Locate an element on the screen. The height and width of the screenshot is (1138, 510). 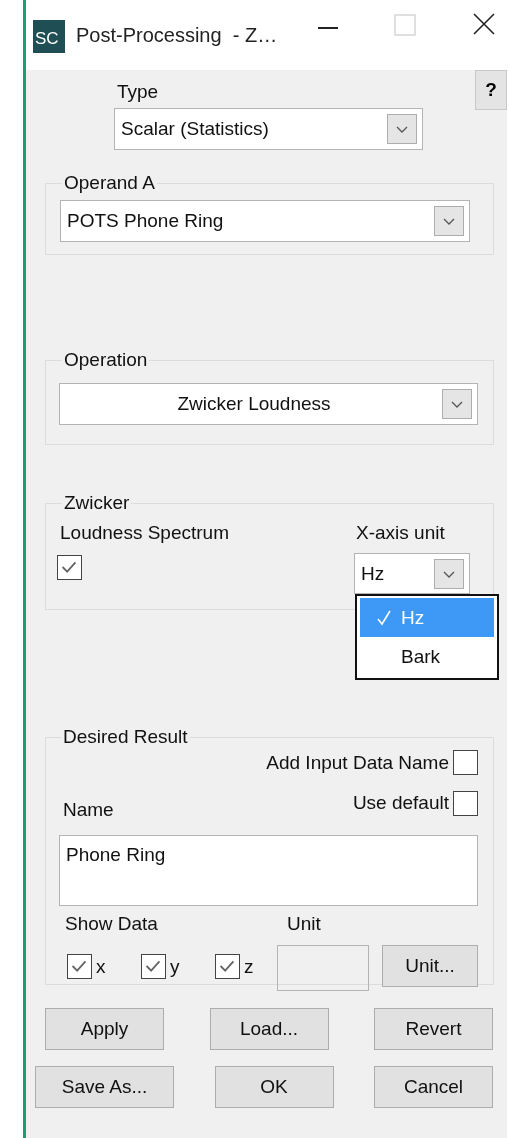
close-button is located at coordinates (484, 24).